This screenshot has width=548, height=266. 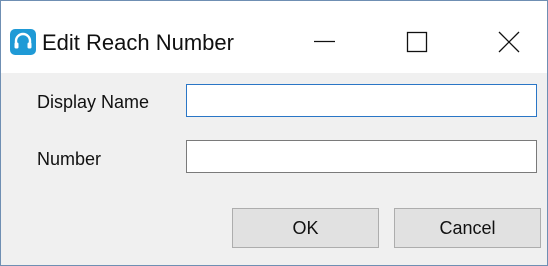 I want to click on display-name-label: Display Name, so click(x=93, y=102).